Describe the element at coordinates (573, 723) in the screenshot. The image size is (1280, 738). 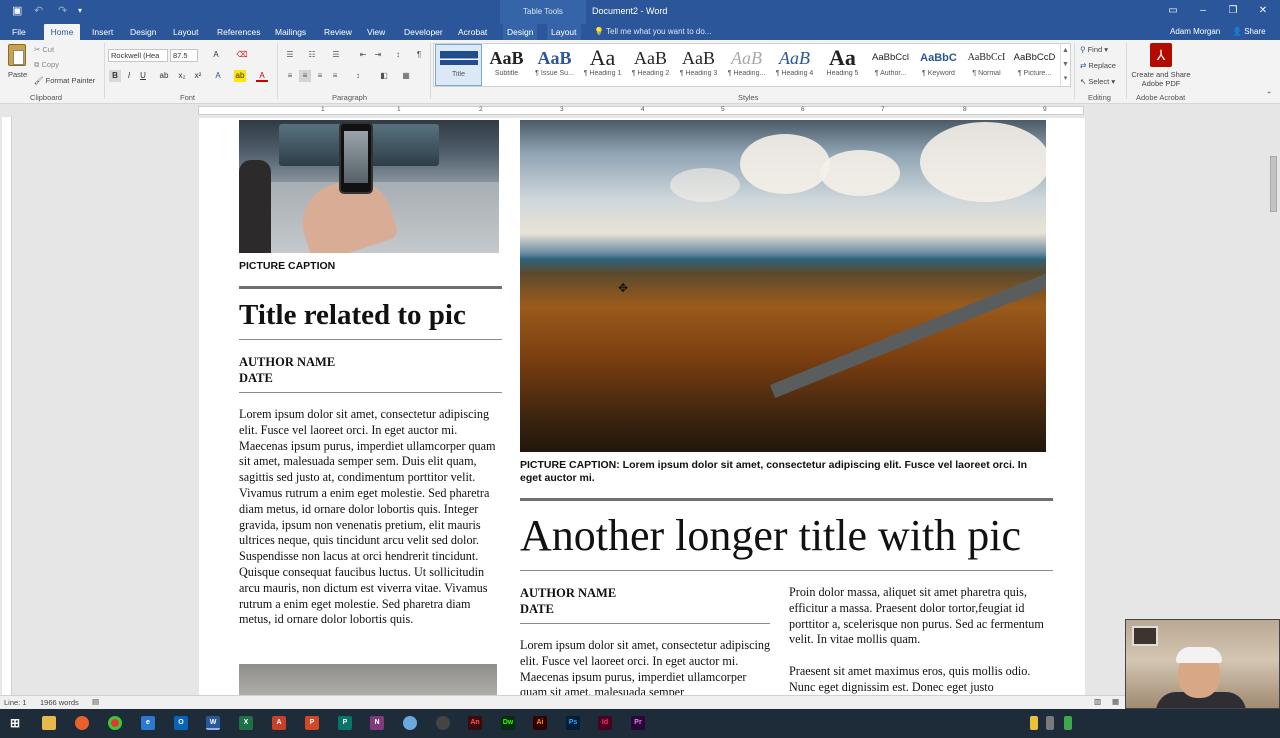
I see `photoshop-icon: Ps` at that location.